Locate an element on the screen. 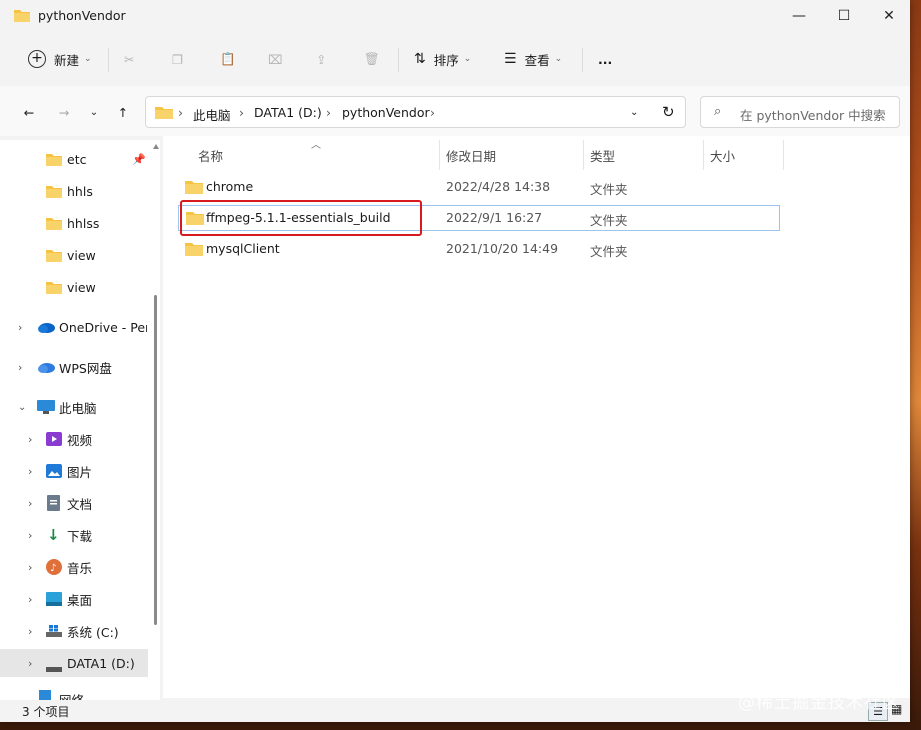 The width and height of the screenshot is (921, 730). share-button: ⇪ is located at coordinates (321, 59).